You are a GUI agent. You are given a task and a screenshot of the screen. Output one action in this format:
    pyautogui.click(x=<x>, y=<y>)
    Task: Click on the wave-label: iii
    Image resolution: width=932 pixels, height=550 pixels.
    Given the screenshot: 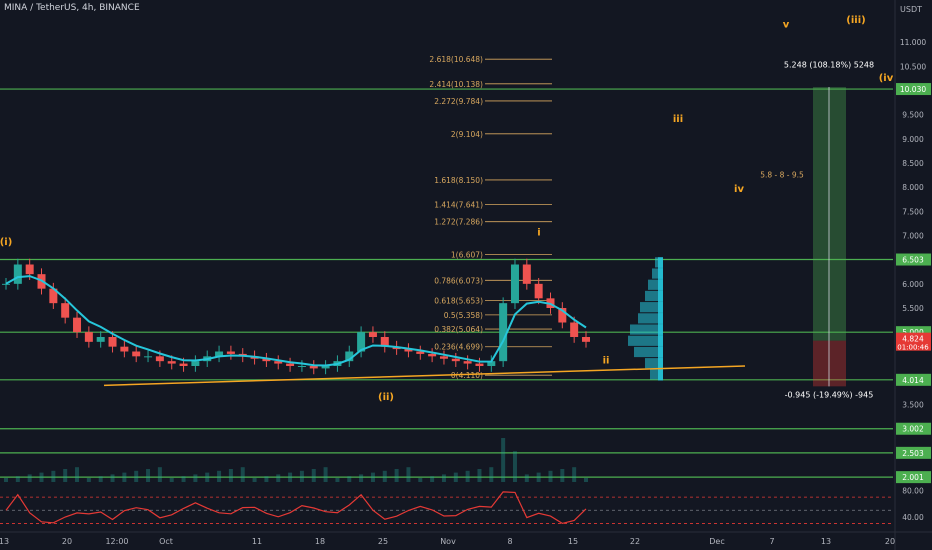 What is the action you would take?
    pyautogui.click(x=678, y=119)
    